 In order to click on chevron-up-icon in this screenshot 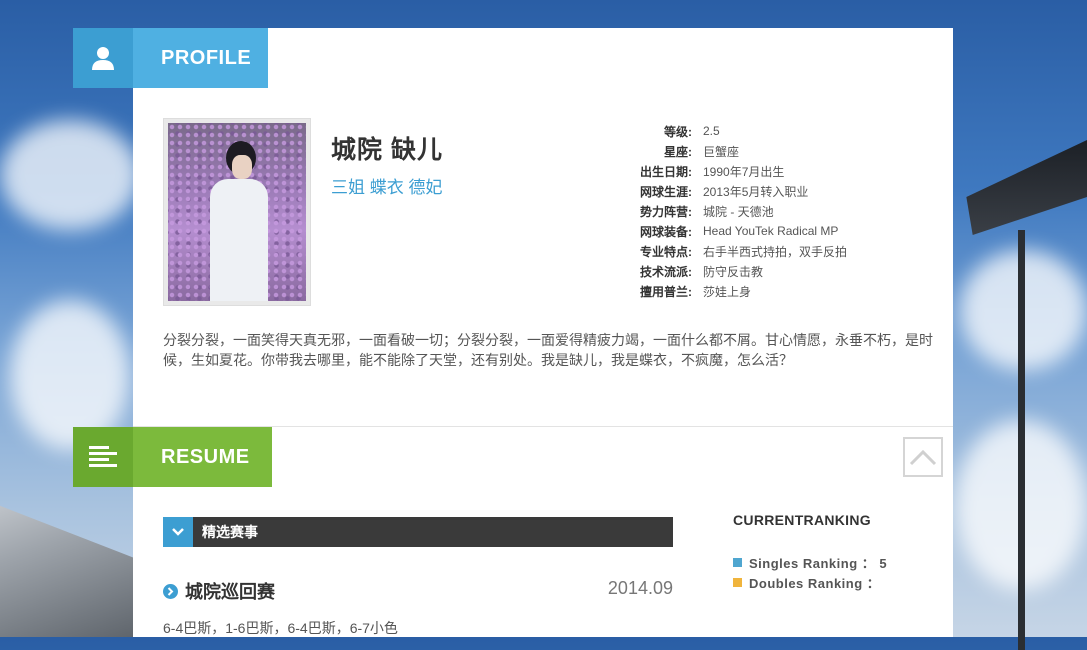, I will do `click(923, 457)`.